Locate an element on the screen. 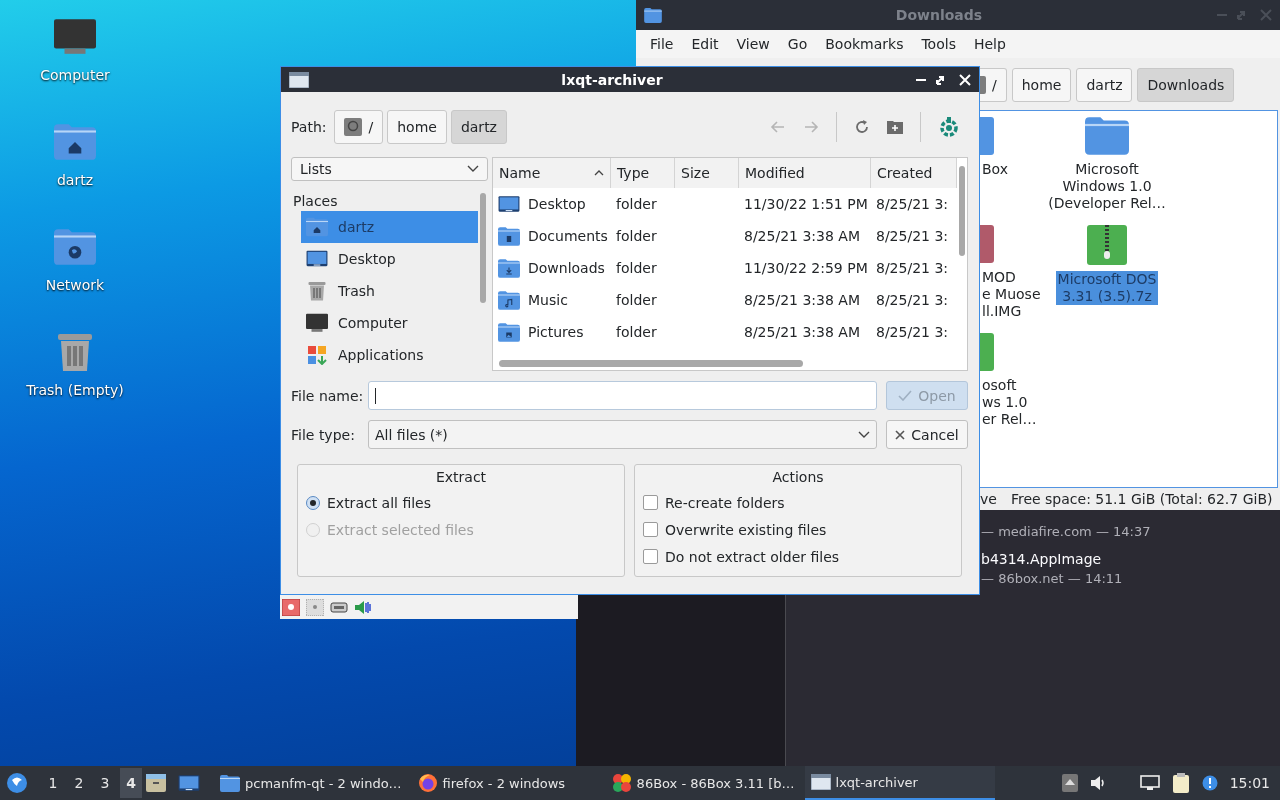 The height and width of the screenshot is (800, 1280). monitor-icon is located at coordinates (317, 323).